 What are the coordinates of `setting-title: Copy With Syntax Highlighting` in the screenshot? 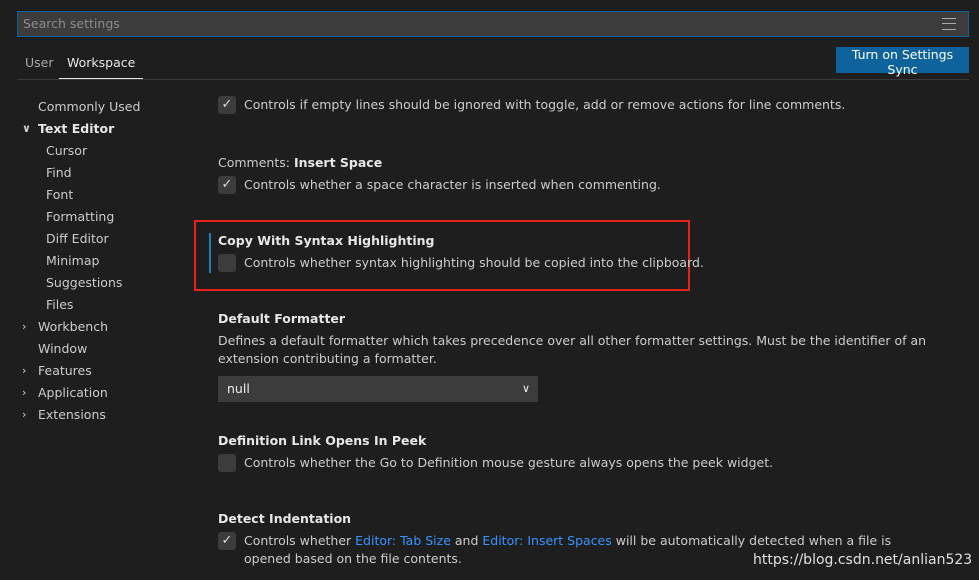 It's located at (326, 240).